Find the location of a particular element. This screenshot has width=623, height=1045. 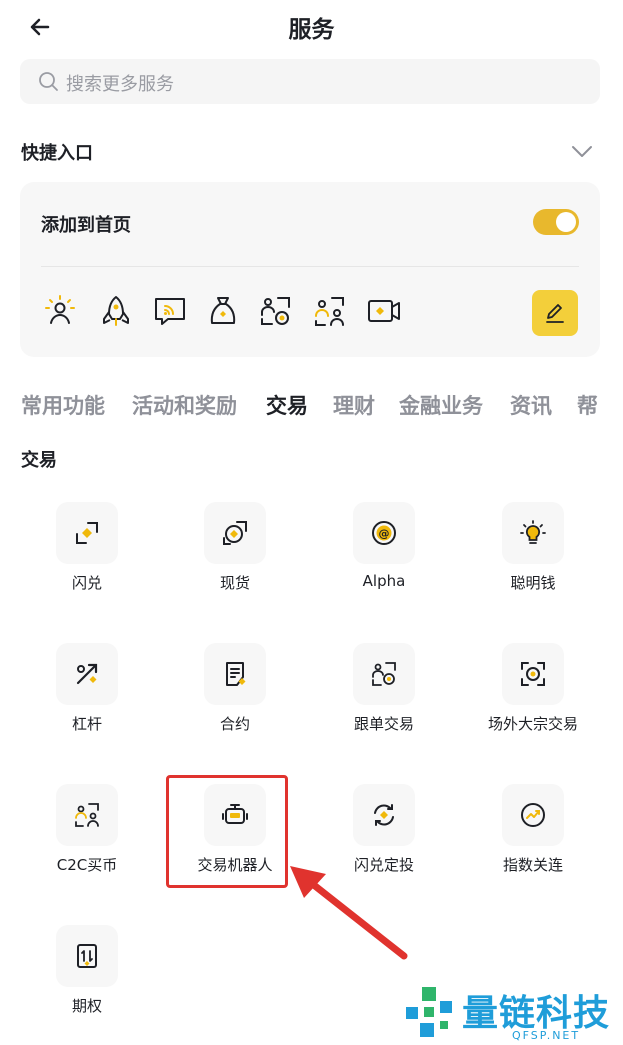

futures-document-icon is located at coordinates (236, 674).